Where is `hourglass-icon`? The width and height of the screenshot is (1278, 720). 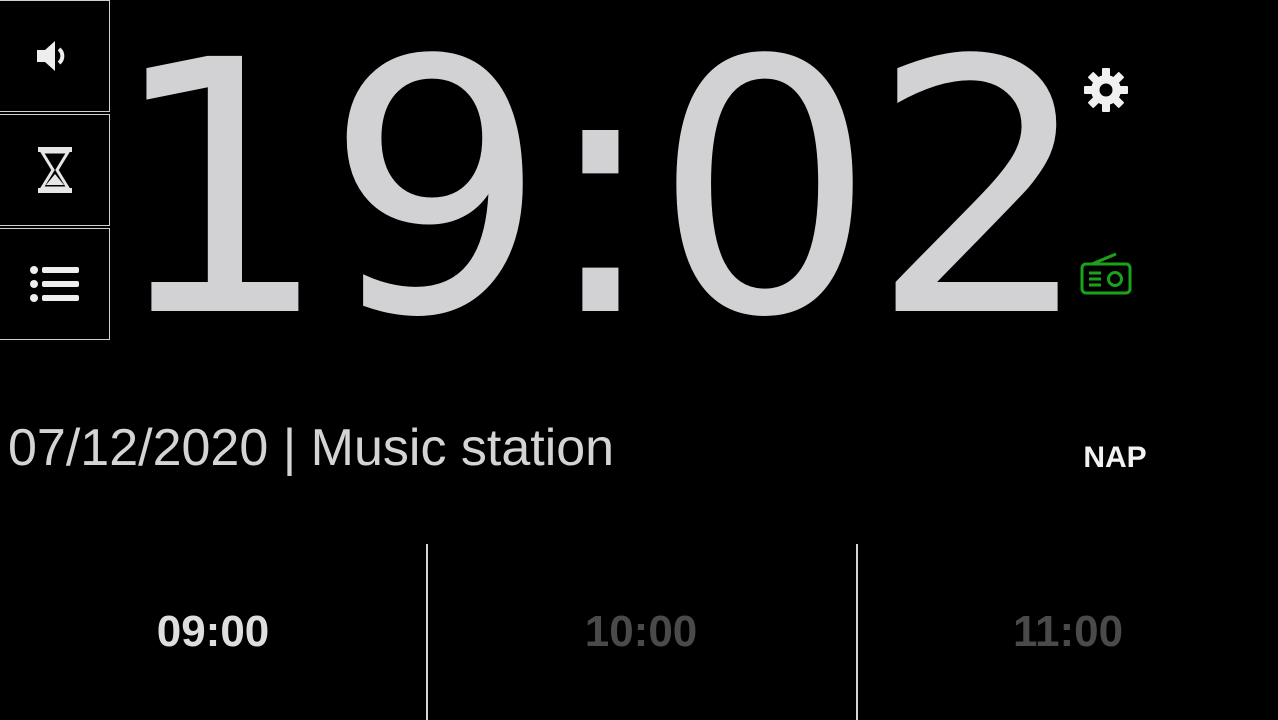 hourglass-icon is located at coordinates (55, 170).